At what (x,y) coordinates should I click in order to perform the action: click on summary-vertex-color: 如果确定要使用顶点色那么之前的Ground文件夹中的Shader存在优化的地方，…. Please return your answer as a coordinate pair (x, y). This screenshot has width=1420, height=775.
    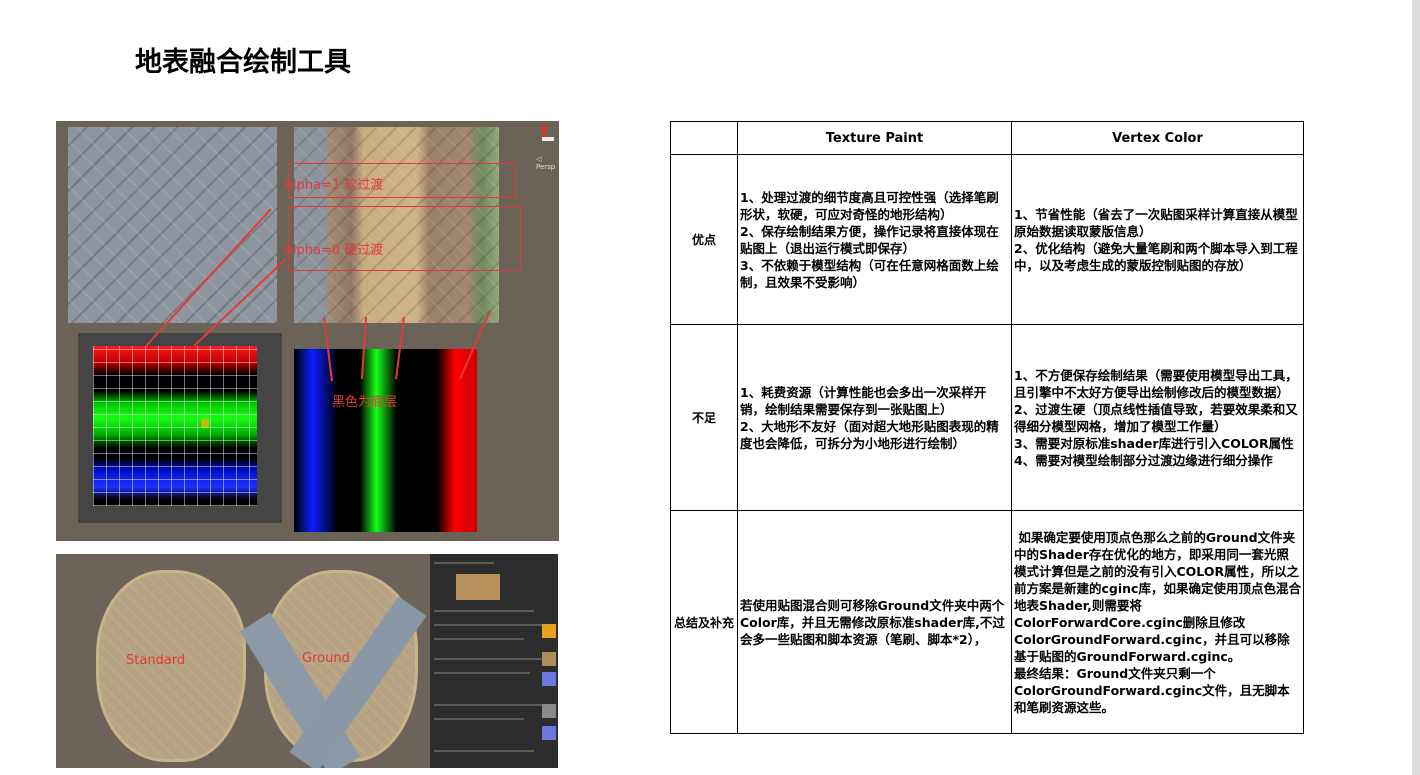
    Looking at the image, I should click on (1157, 622).